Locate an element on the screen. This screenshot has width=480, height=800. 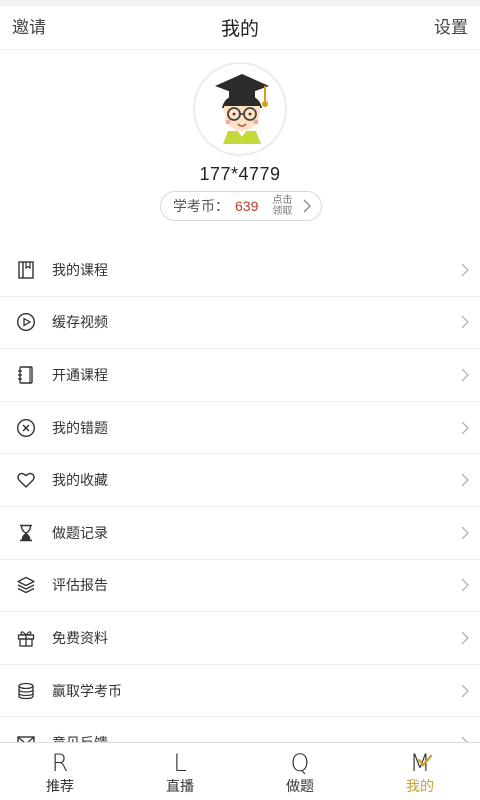
coin-claim-button: 学考币： 639 点击 领取 is located at coordinates (241, 206).